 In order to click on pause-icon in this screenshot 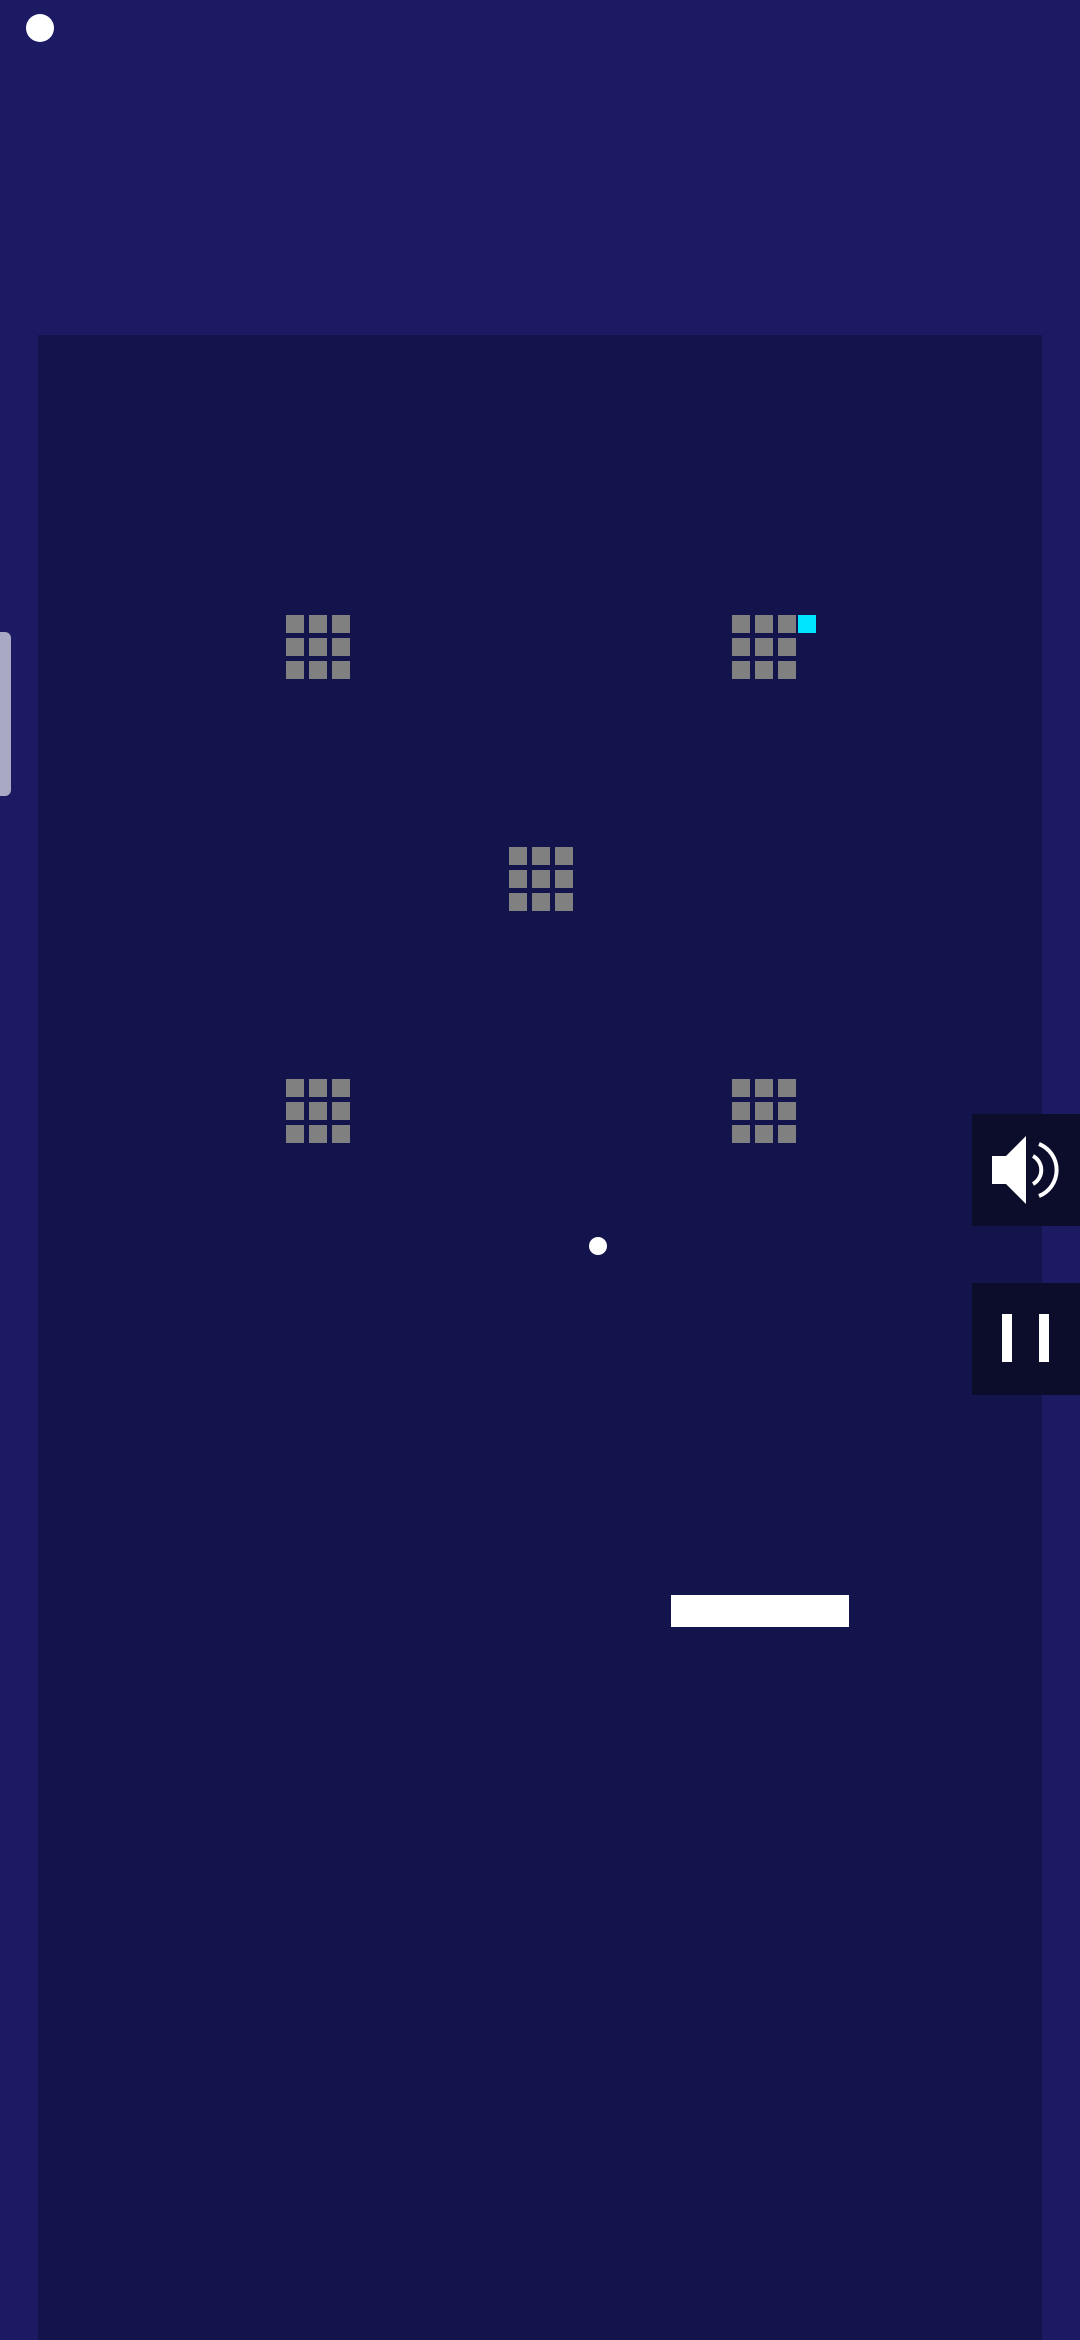, I will do `click(1025, 1338)`.